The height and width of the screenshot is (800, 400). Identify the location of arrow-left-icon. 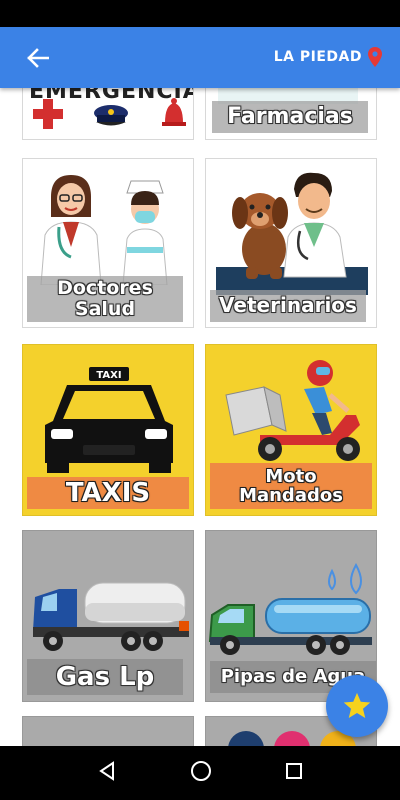
(38, 58).